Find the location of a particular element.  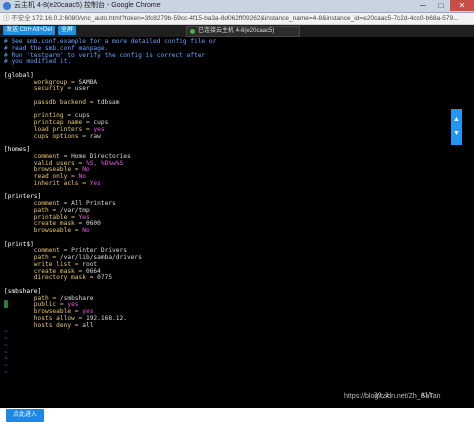

terminal-segment: 0775 is located at coordinates (105, 278).